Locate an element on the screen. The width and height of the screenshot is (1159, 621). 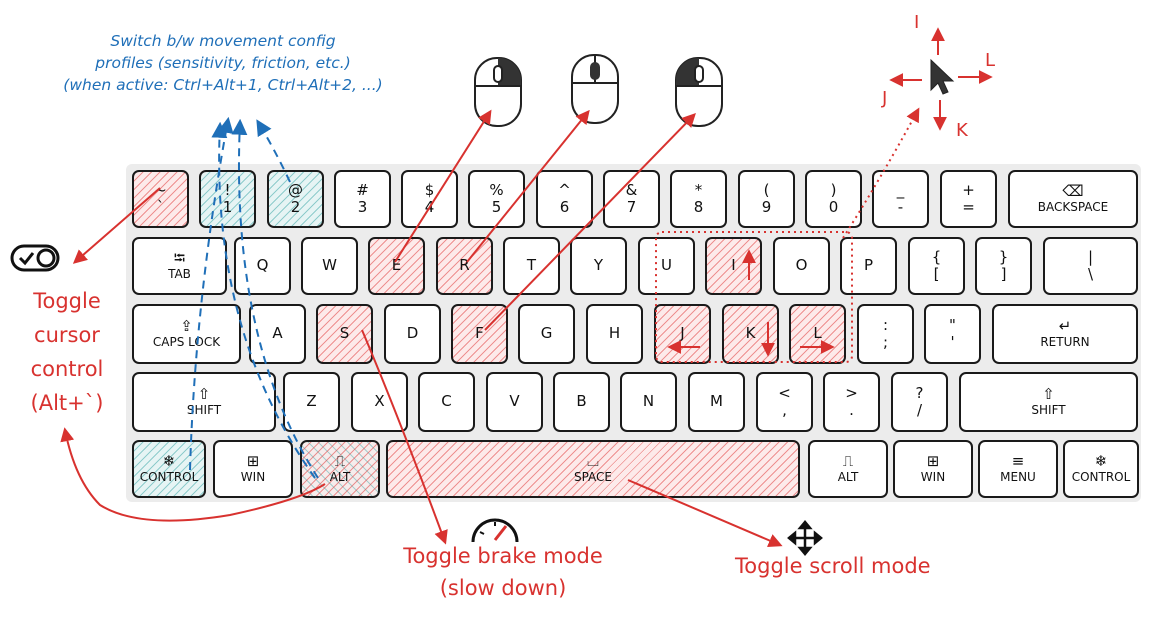
key-row4-0-shift: ⇧ SHIFT is located at coordinates (204, 402).